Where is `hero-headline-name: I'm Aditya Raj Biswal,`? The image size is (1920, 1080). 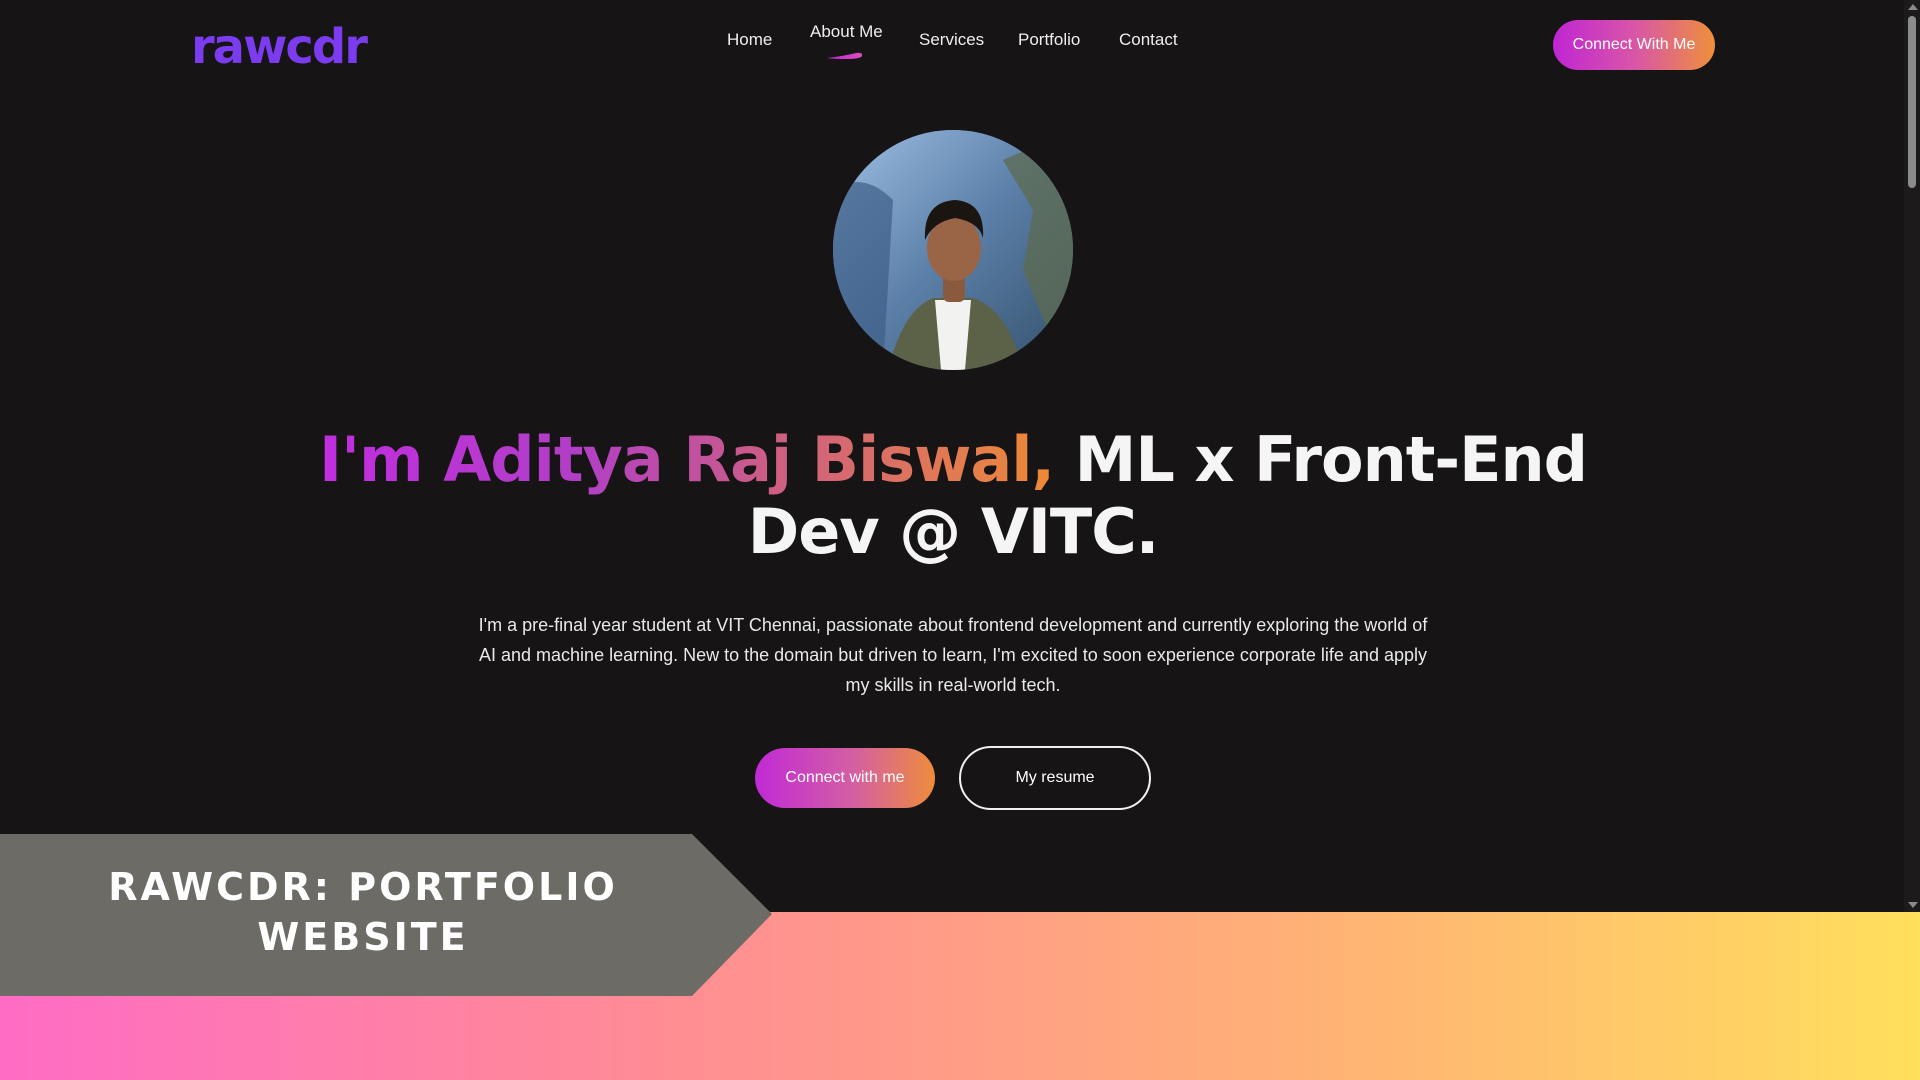 hero-headline-name: I'm Aditya Raj Biswal, is located at coordinates (687, 459).